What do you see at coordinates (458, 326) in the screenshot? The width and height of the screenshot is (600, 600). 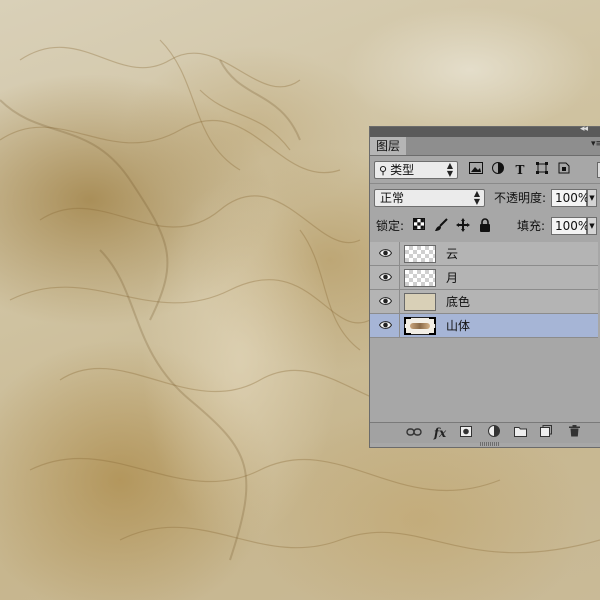 I see `layer-name: 山体` at bounding box center [458, 326].